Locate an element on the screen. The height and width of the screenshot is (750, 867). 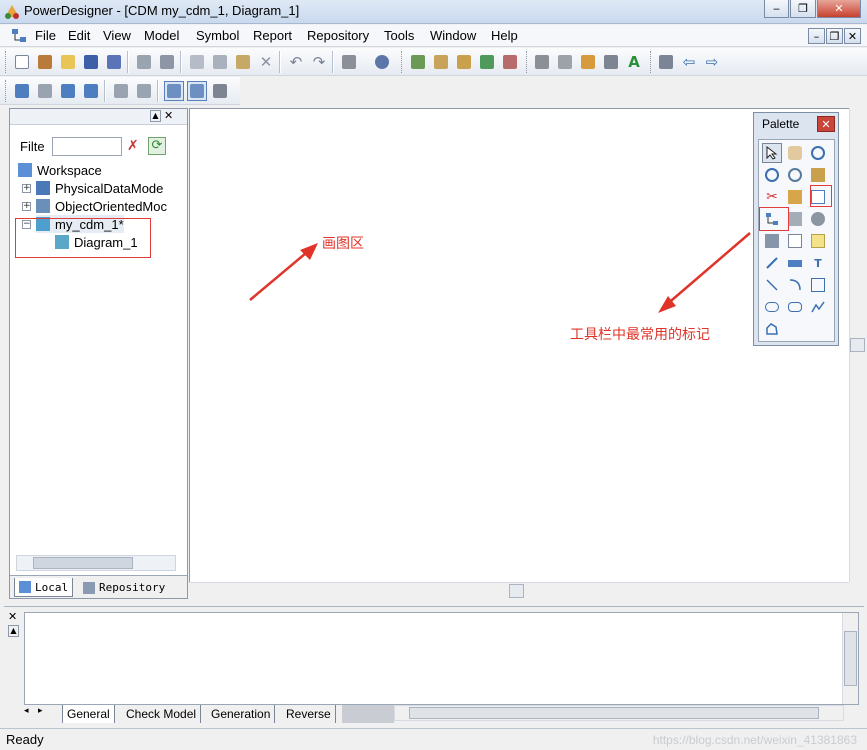
print-icon is located at coordinates (167, 62).